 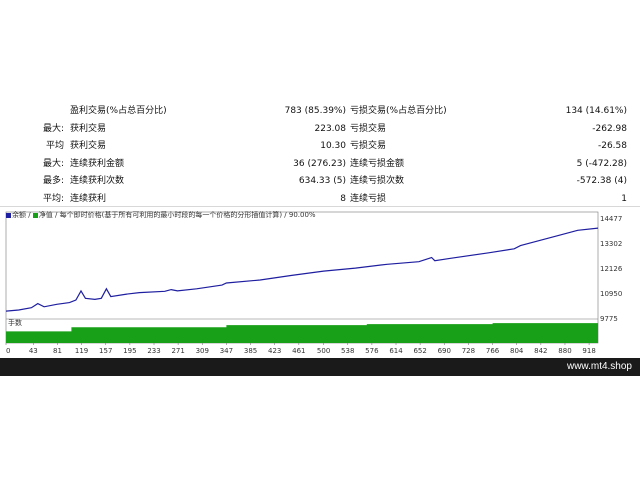 I want to click on x-tick-label: 309, so click(x=202, y=351).